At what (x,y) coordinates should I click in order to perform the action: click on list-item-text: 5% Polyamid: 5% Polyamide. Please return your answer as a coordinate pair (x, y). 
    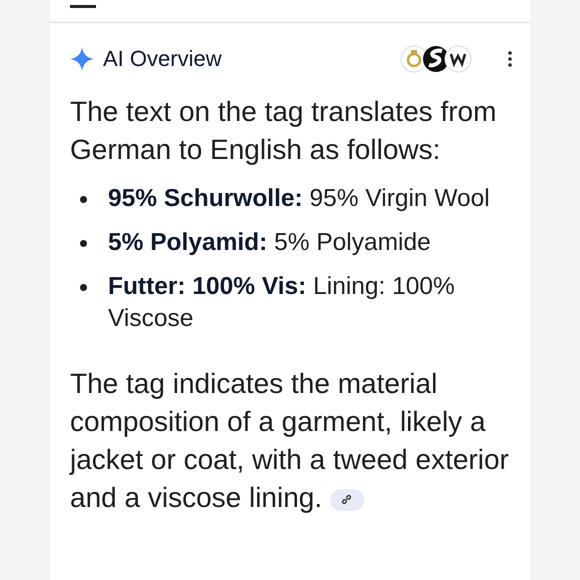
    Looking at the image, I should click on (269, 243).